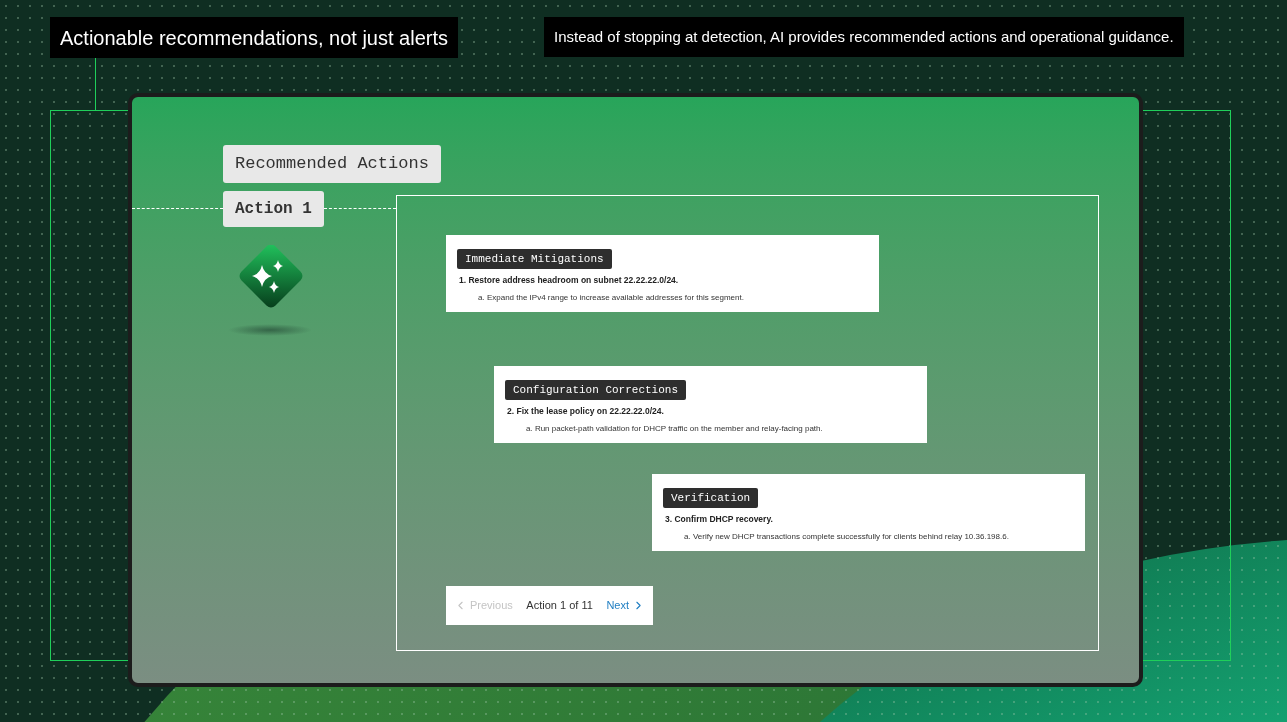 The width and height of the screenshot is (1287, 722). What do you see at coordinates (534, 258) in the screenshot?
I see `category-tag: Immediate Mitigations` at bounding box center [534, 258].